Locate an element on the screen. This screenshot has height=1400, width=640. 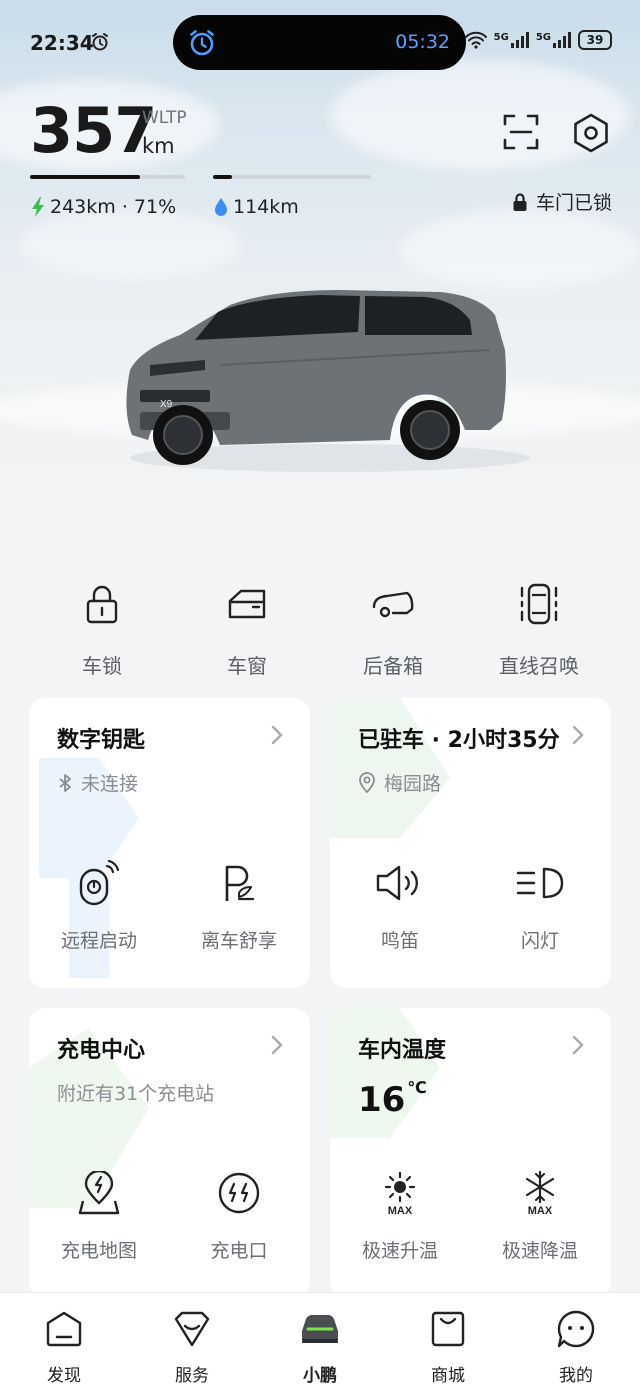
rear-wheel is located at coordinates (430, 430).